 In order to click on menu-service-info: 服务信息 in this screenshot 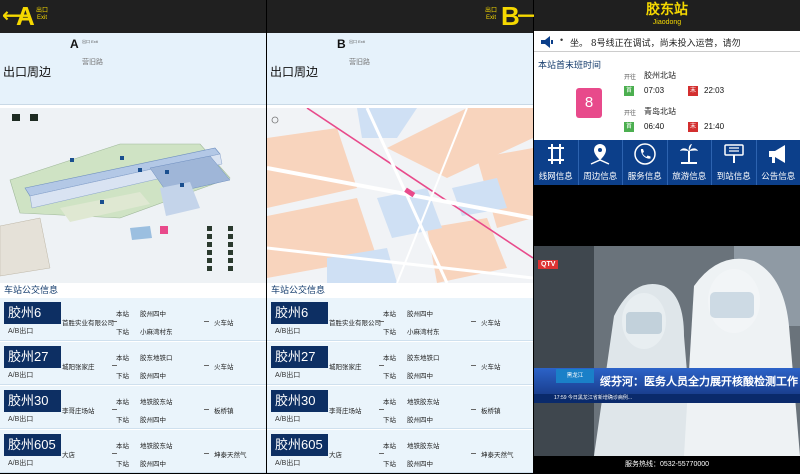, I will do `click(645, 162)`.